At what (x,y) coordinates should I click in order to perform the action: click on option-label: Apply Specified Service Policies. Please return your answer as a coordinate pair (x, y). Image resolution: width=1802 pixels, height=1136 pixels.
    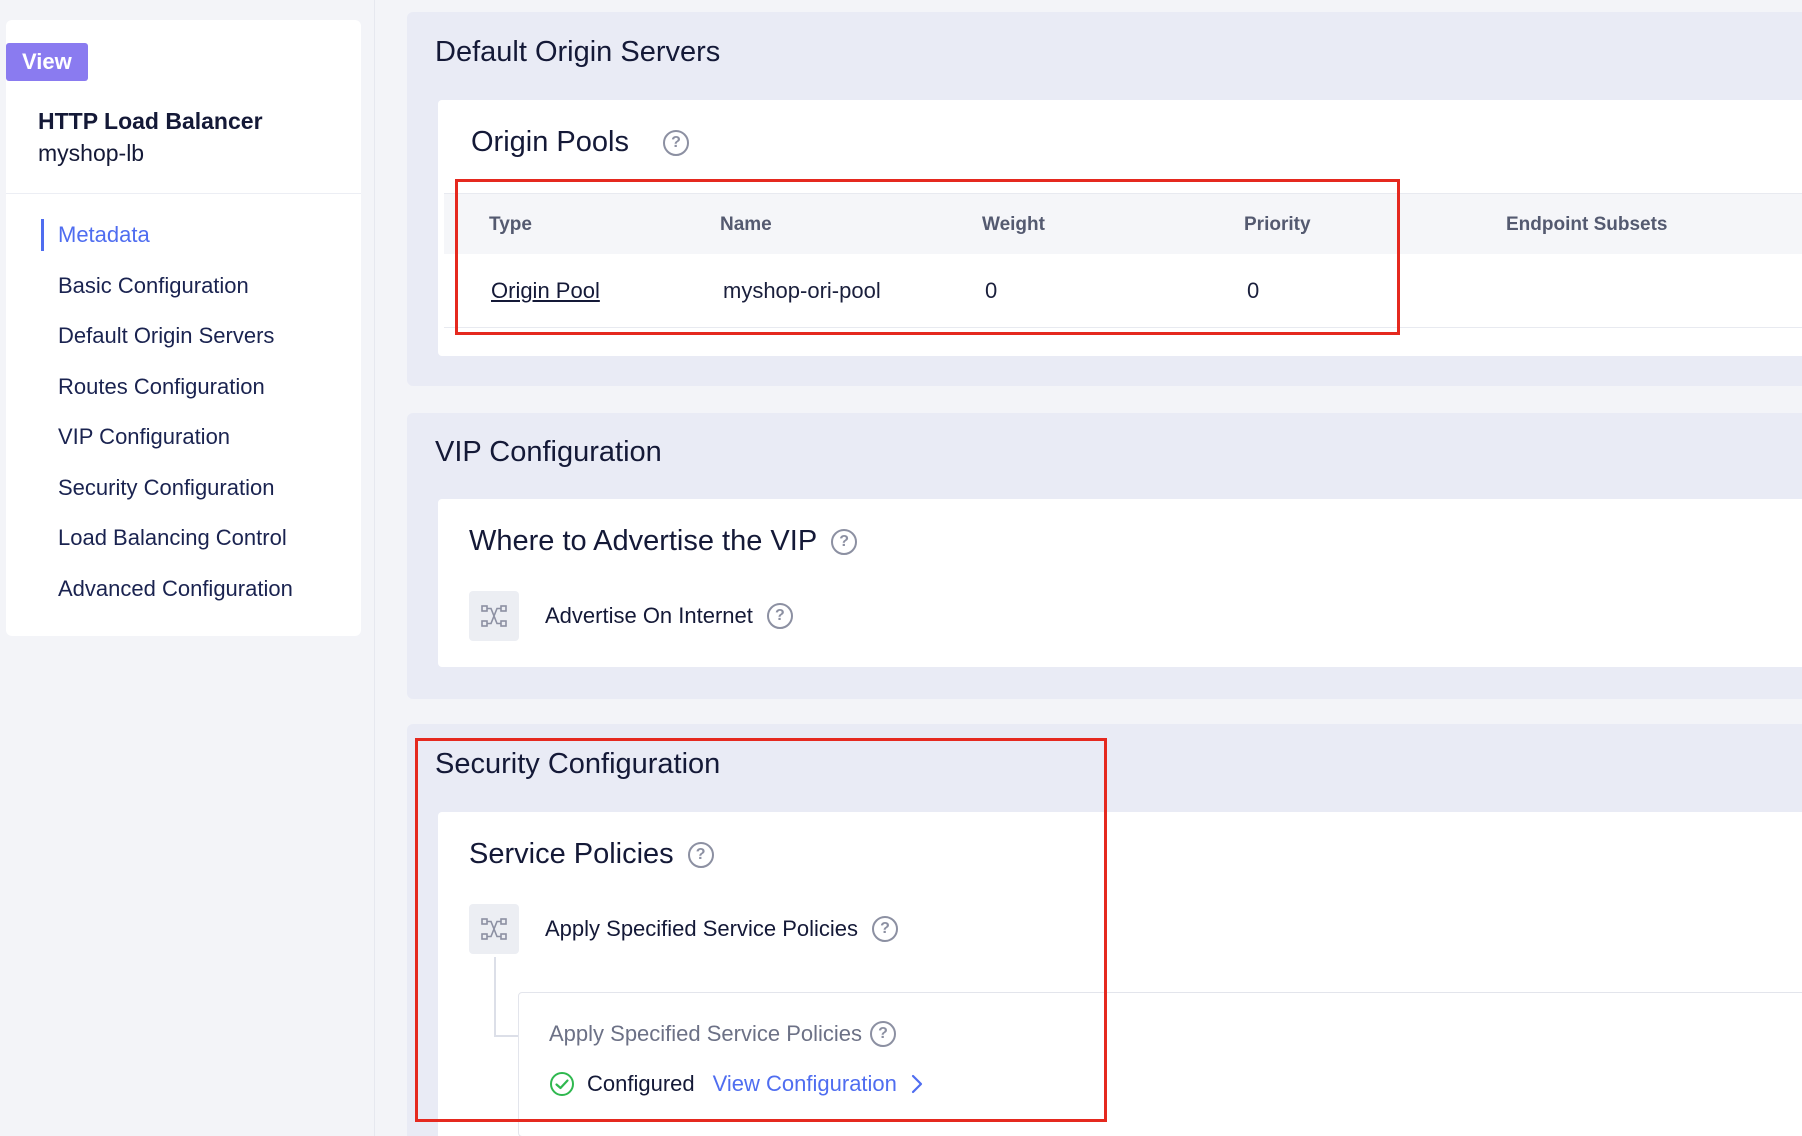
    Looking at the image, I should click on (702, 928).